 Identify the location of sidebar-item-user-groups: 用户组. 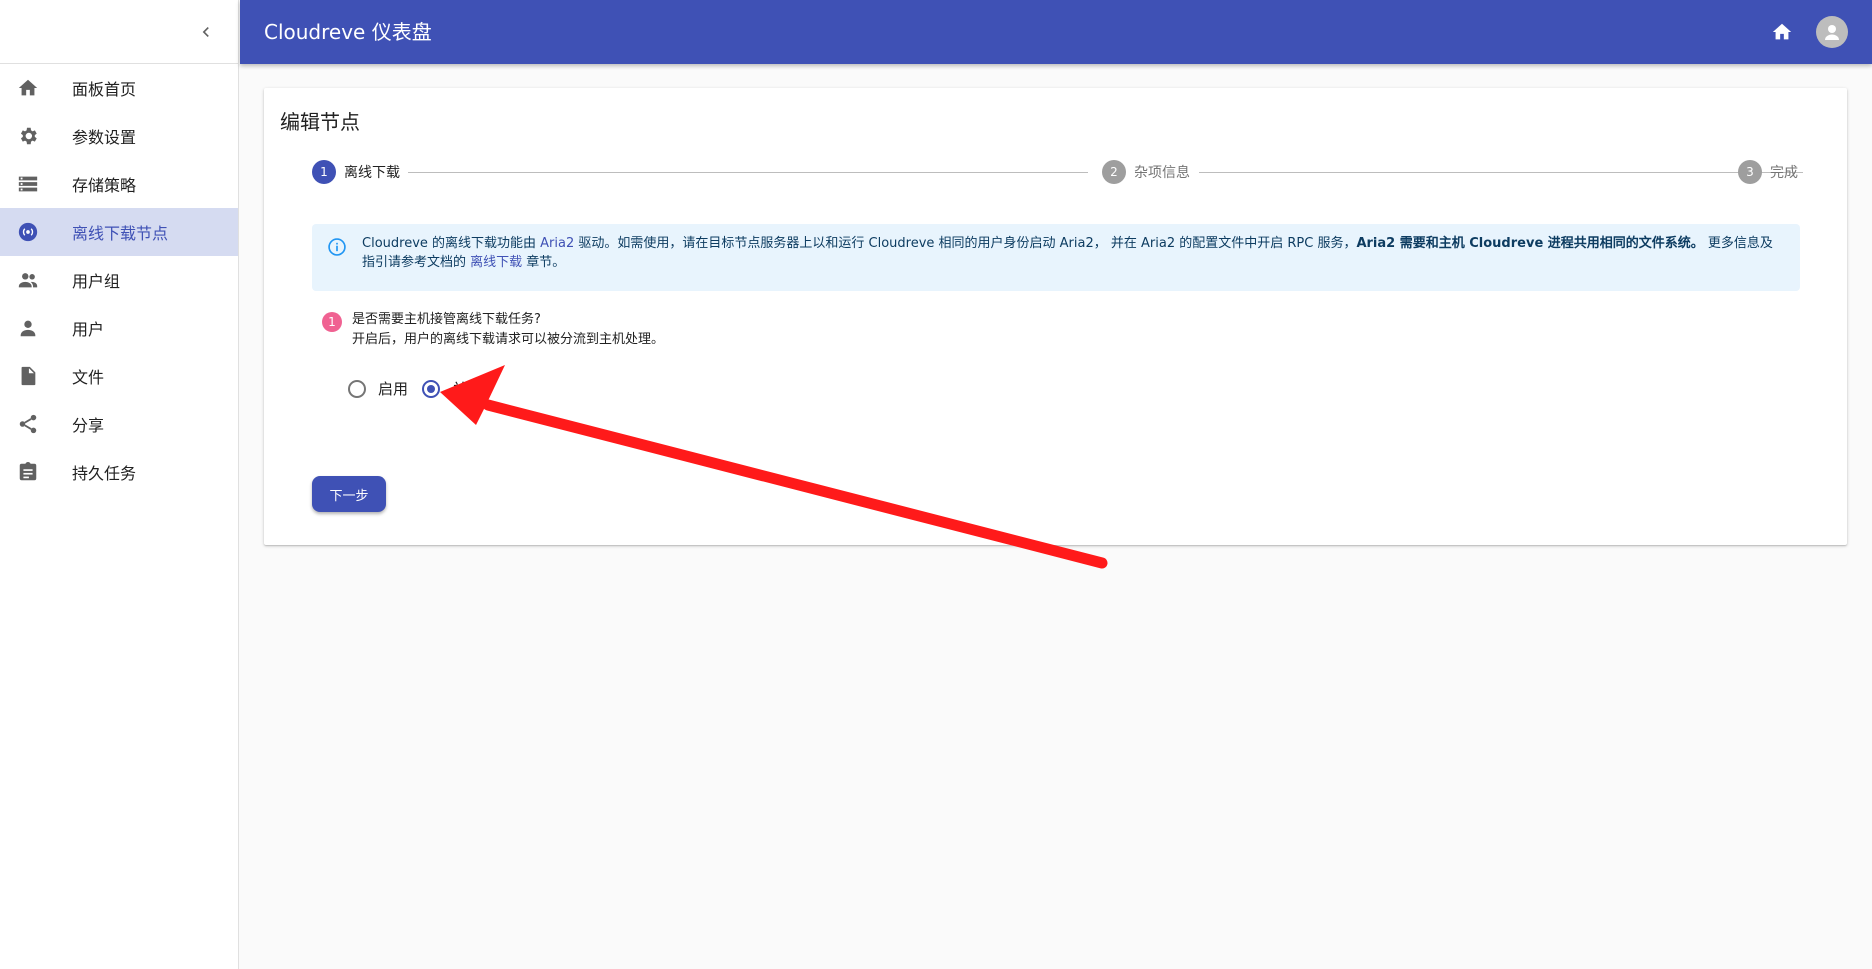
(119, 280).